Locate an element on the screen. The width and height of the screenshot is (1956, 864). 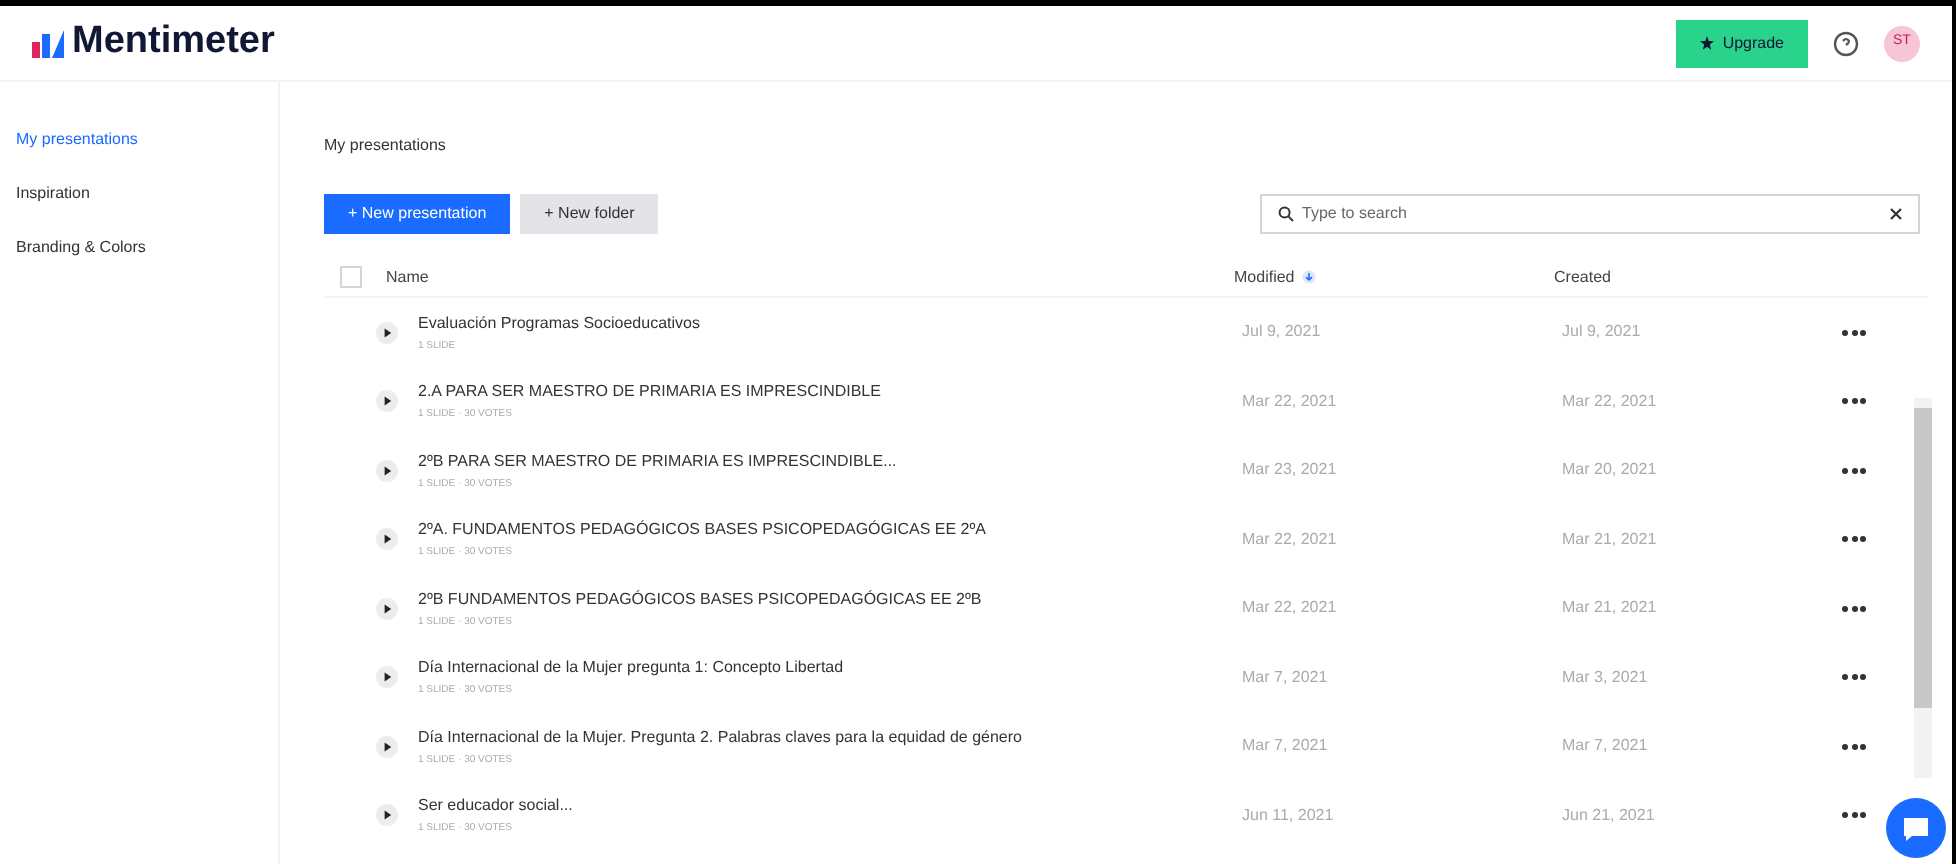
star-icon is located at coordinates (1707, 43).